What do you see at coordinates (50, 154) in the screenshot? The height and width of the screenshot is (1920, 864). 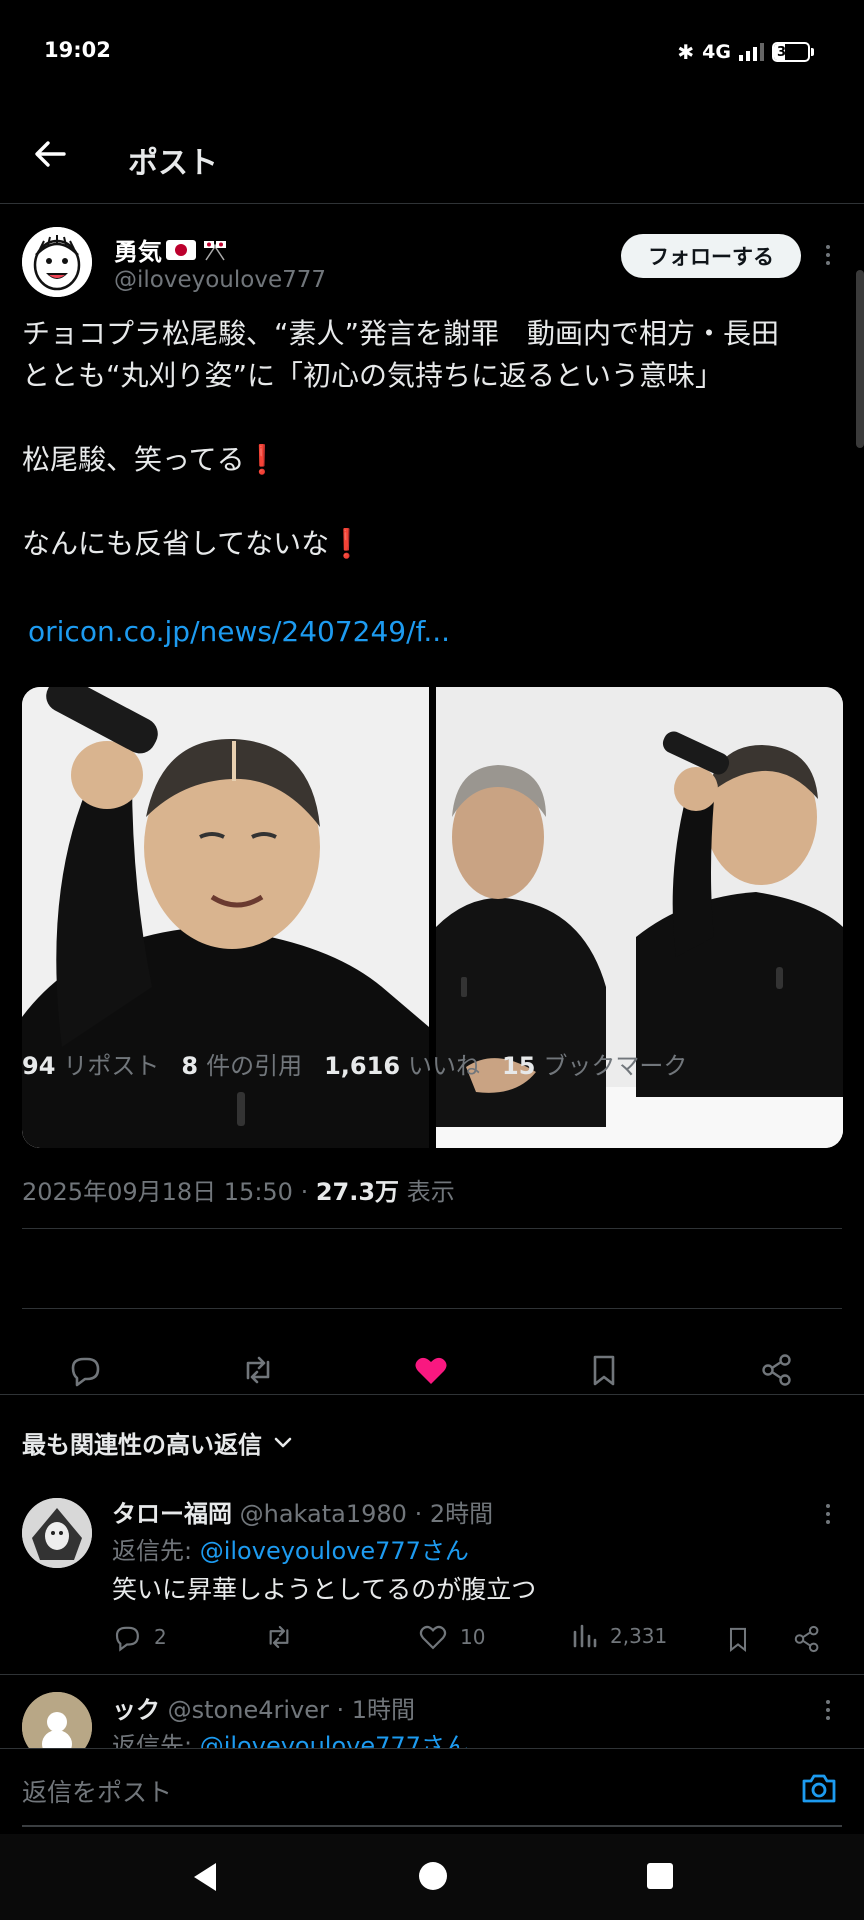 I see `back-arrow-icon` at bounding box center [50, 154].